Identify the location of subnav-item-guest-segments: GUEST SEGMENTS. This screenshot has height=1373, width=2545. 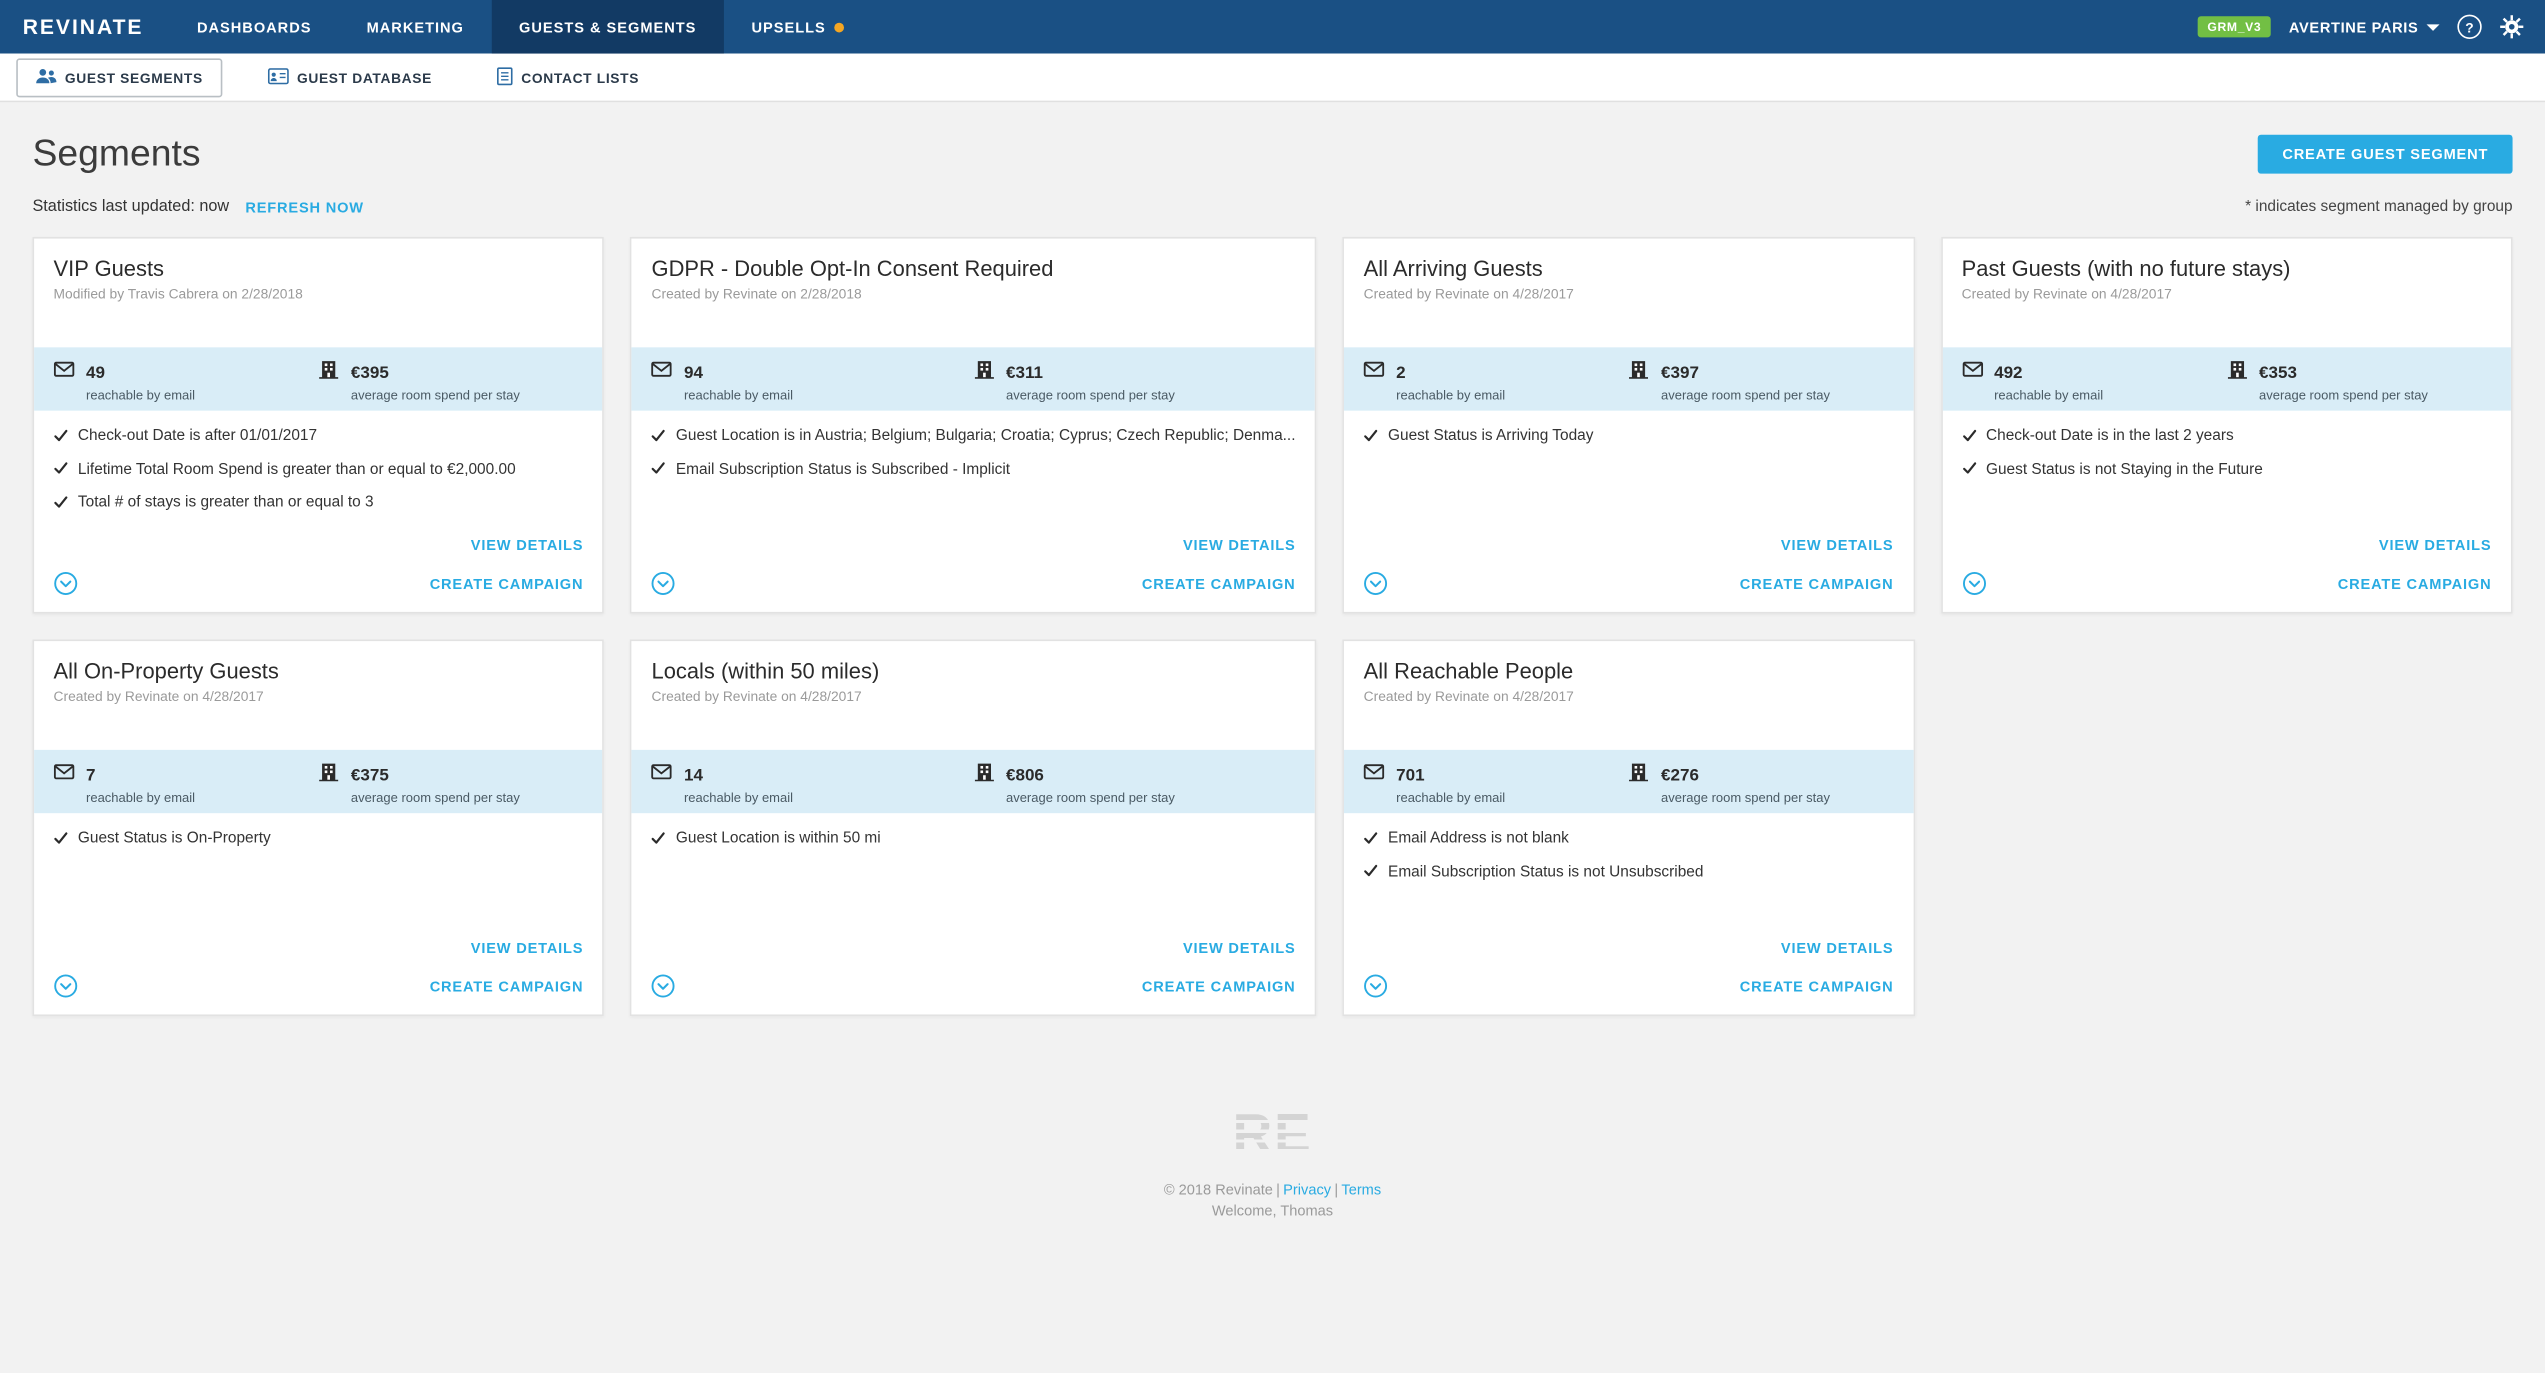
(119, 77).